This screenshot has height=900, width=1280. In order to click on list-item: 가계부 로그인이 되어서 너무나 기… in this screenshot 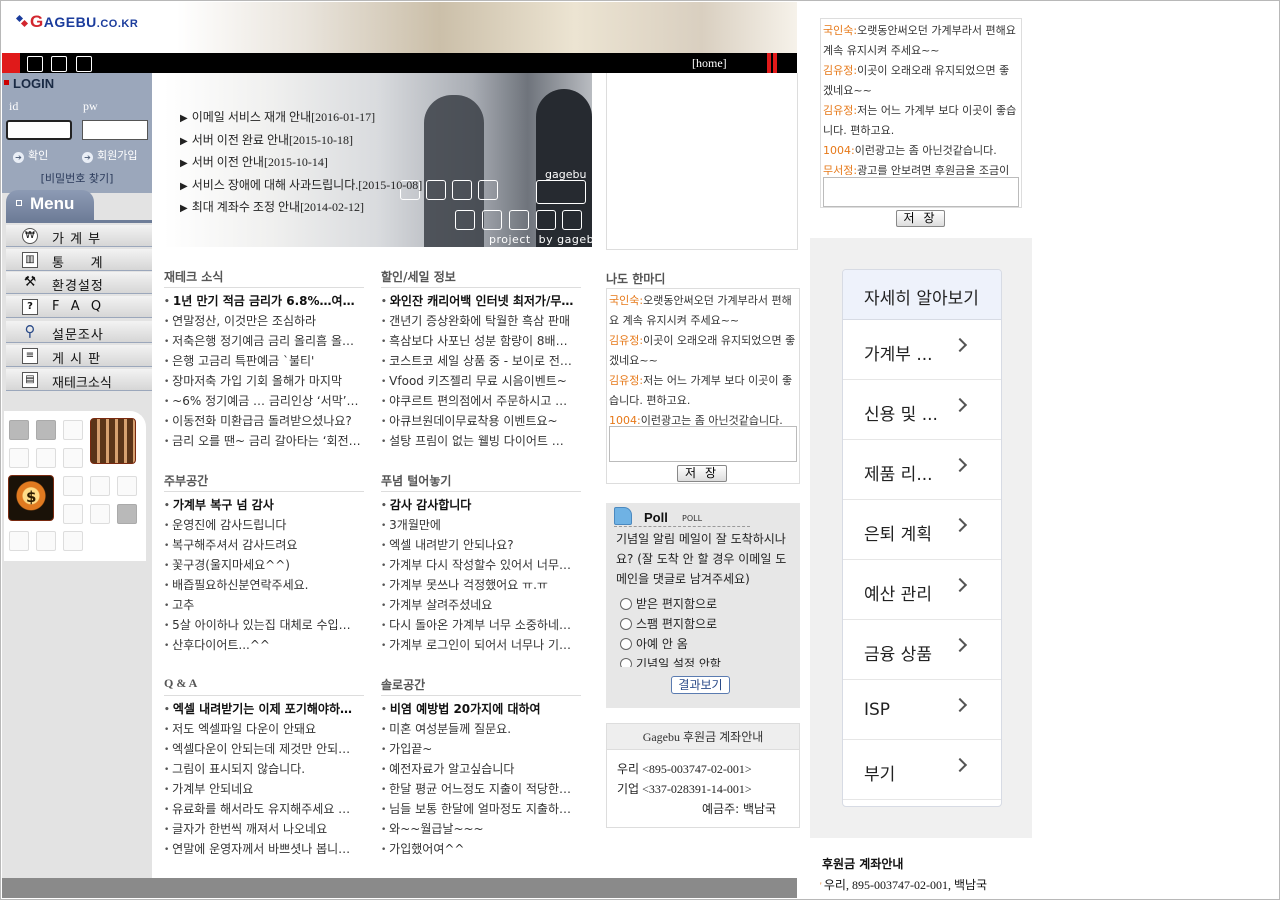, I will do `click(481, 646)`.